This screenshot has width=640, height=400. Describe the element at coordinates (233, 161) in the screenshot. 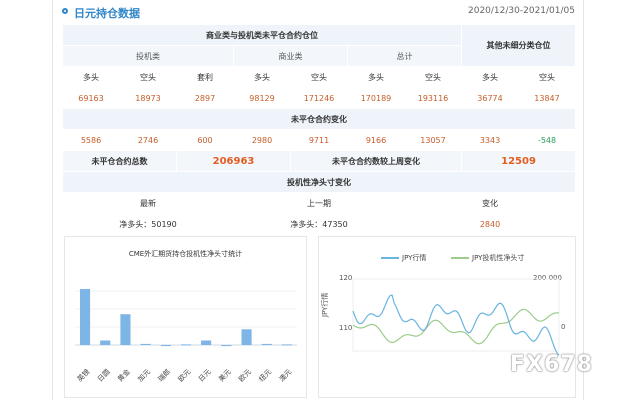

I see `oi-total-value: 206963` at that location.